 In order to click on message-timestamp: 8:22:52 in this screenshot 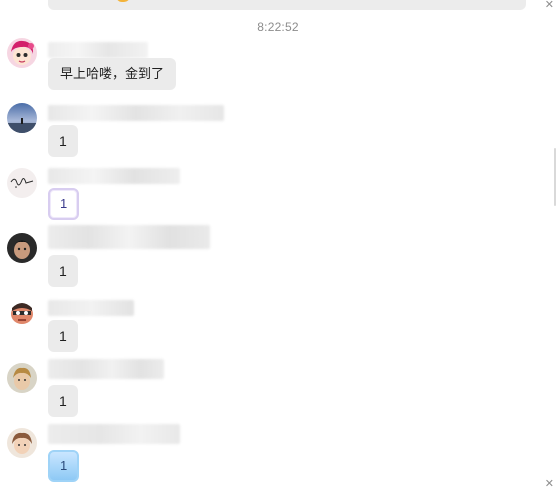, I will do `click(278, 27)`.